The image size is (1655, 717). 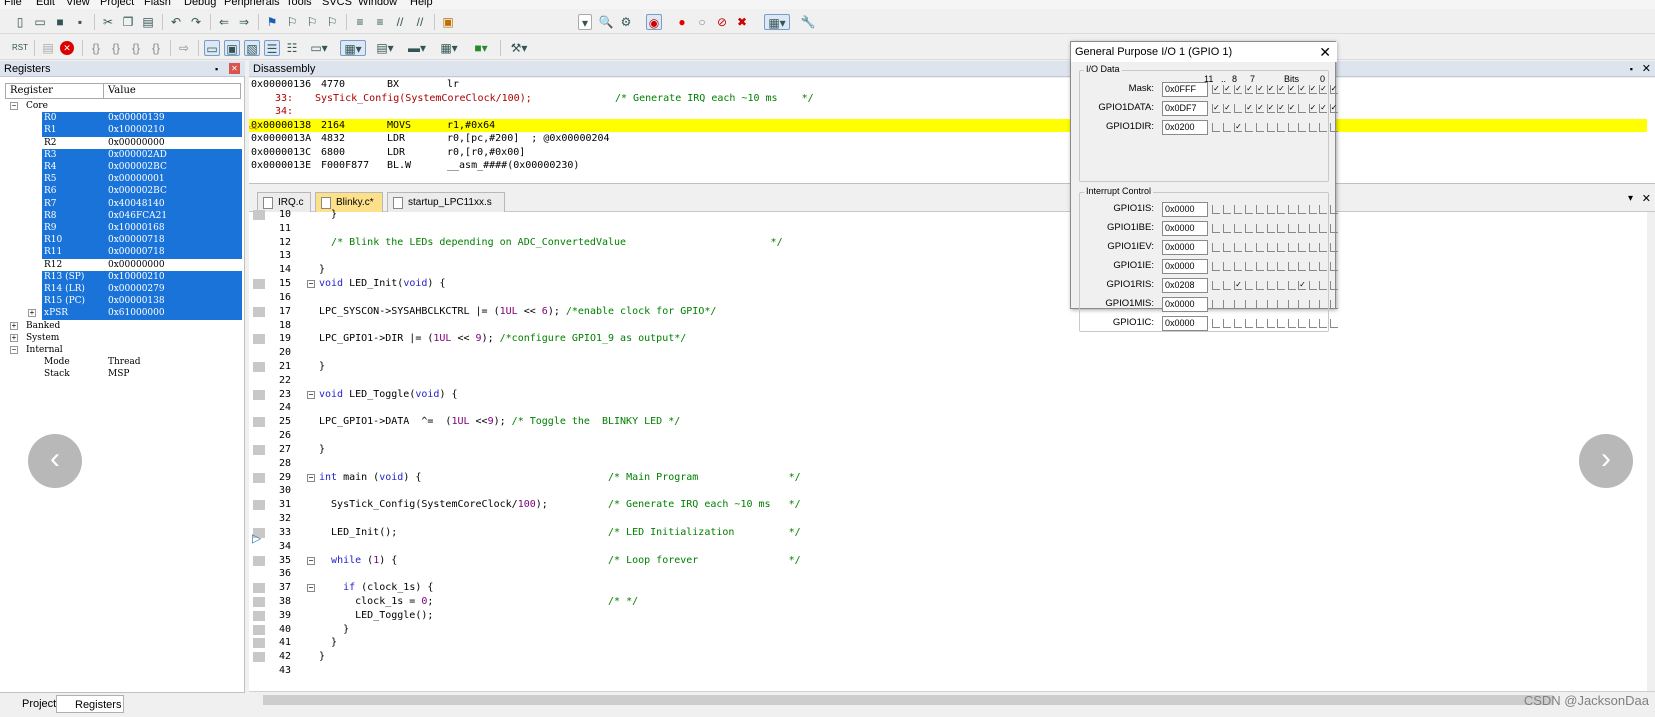 I want to click on run-icon: ▤, so click(x=48, y=48).